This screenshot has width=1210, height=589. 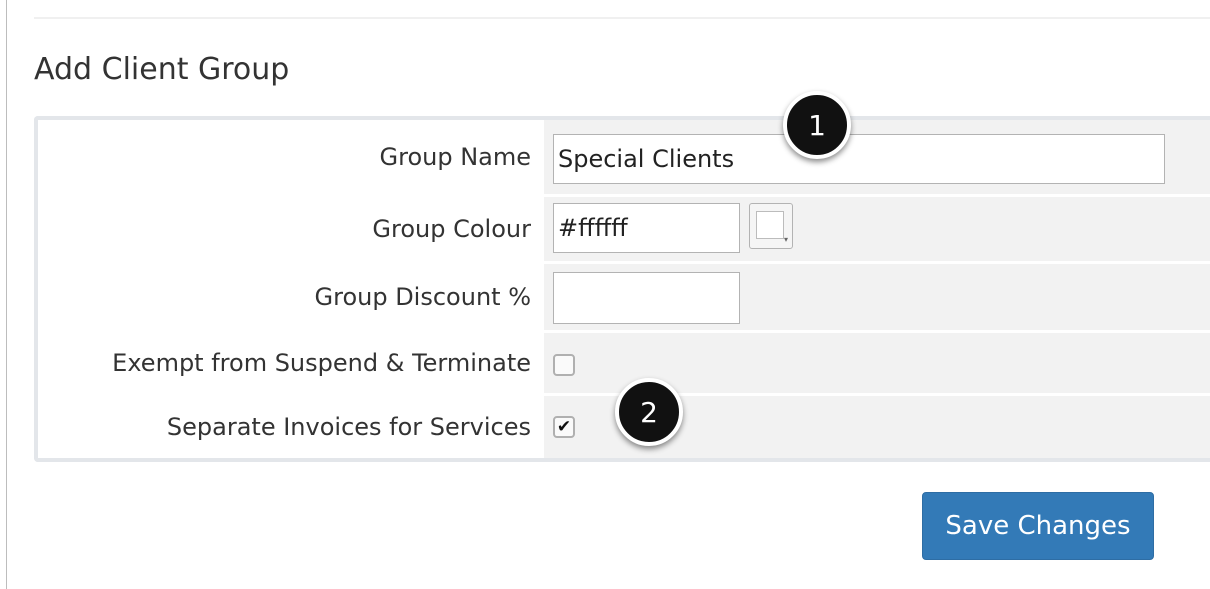 I want to click on group-colour-input: #ffffff, so click(x=646, y=228).